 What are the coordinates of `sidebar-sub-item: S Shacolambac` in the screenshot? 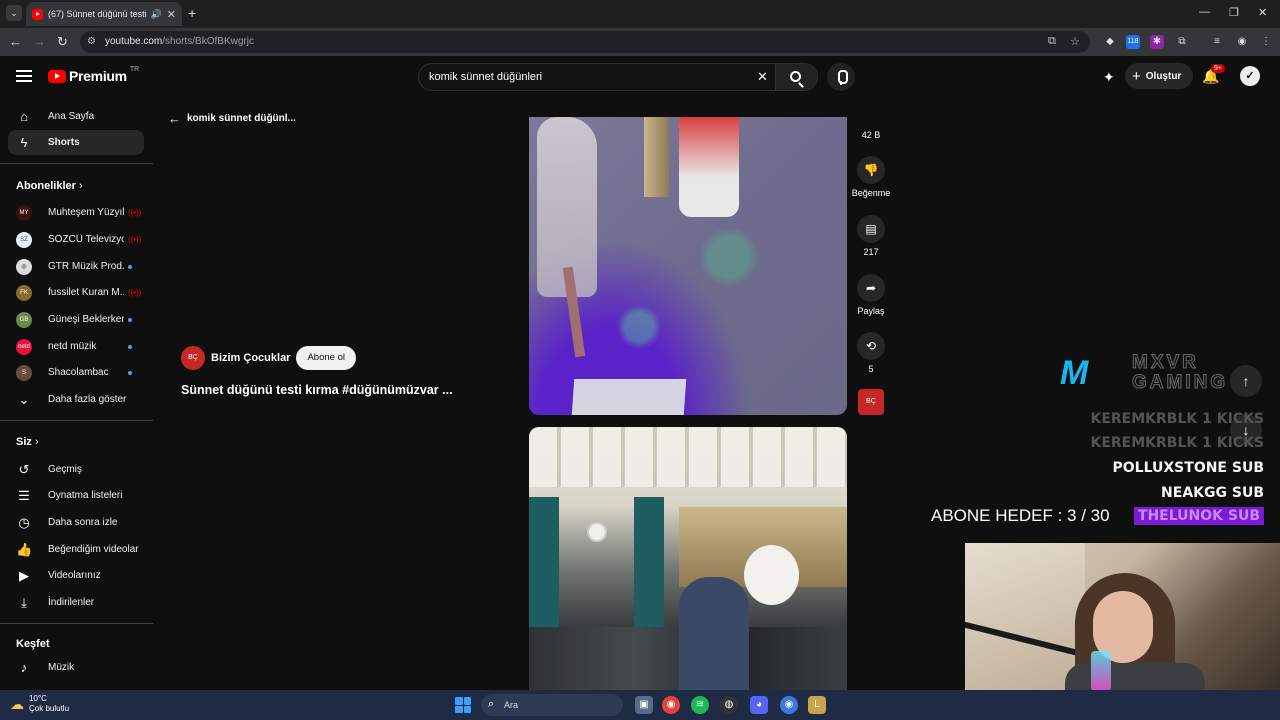 It's located at (76, 372).